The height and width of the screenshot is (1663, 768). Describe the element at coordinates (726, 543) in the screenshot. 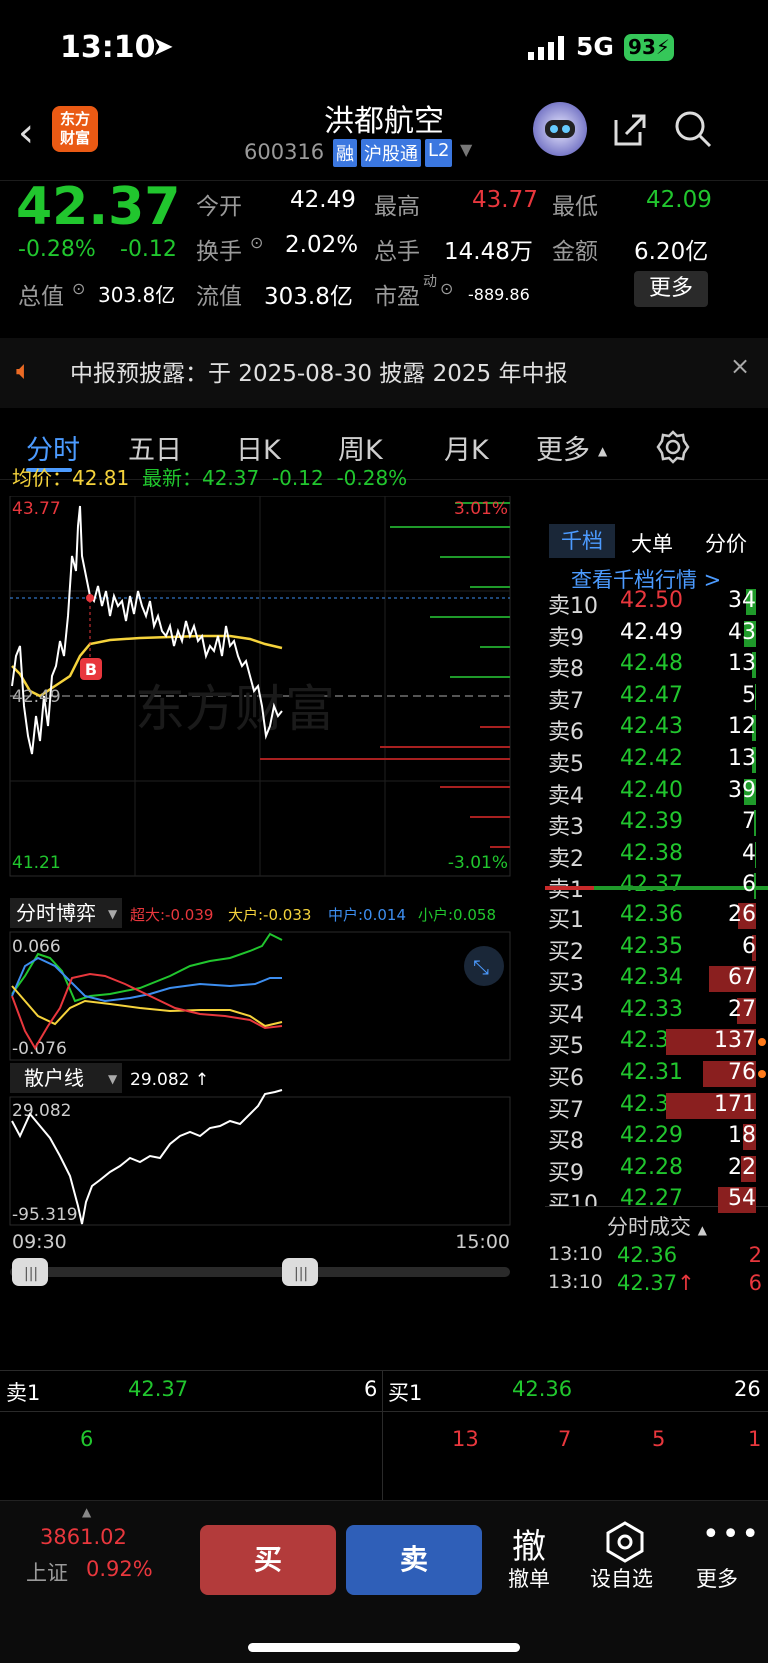

I see `tab-price-dist: 分价` at that location.